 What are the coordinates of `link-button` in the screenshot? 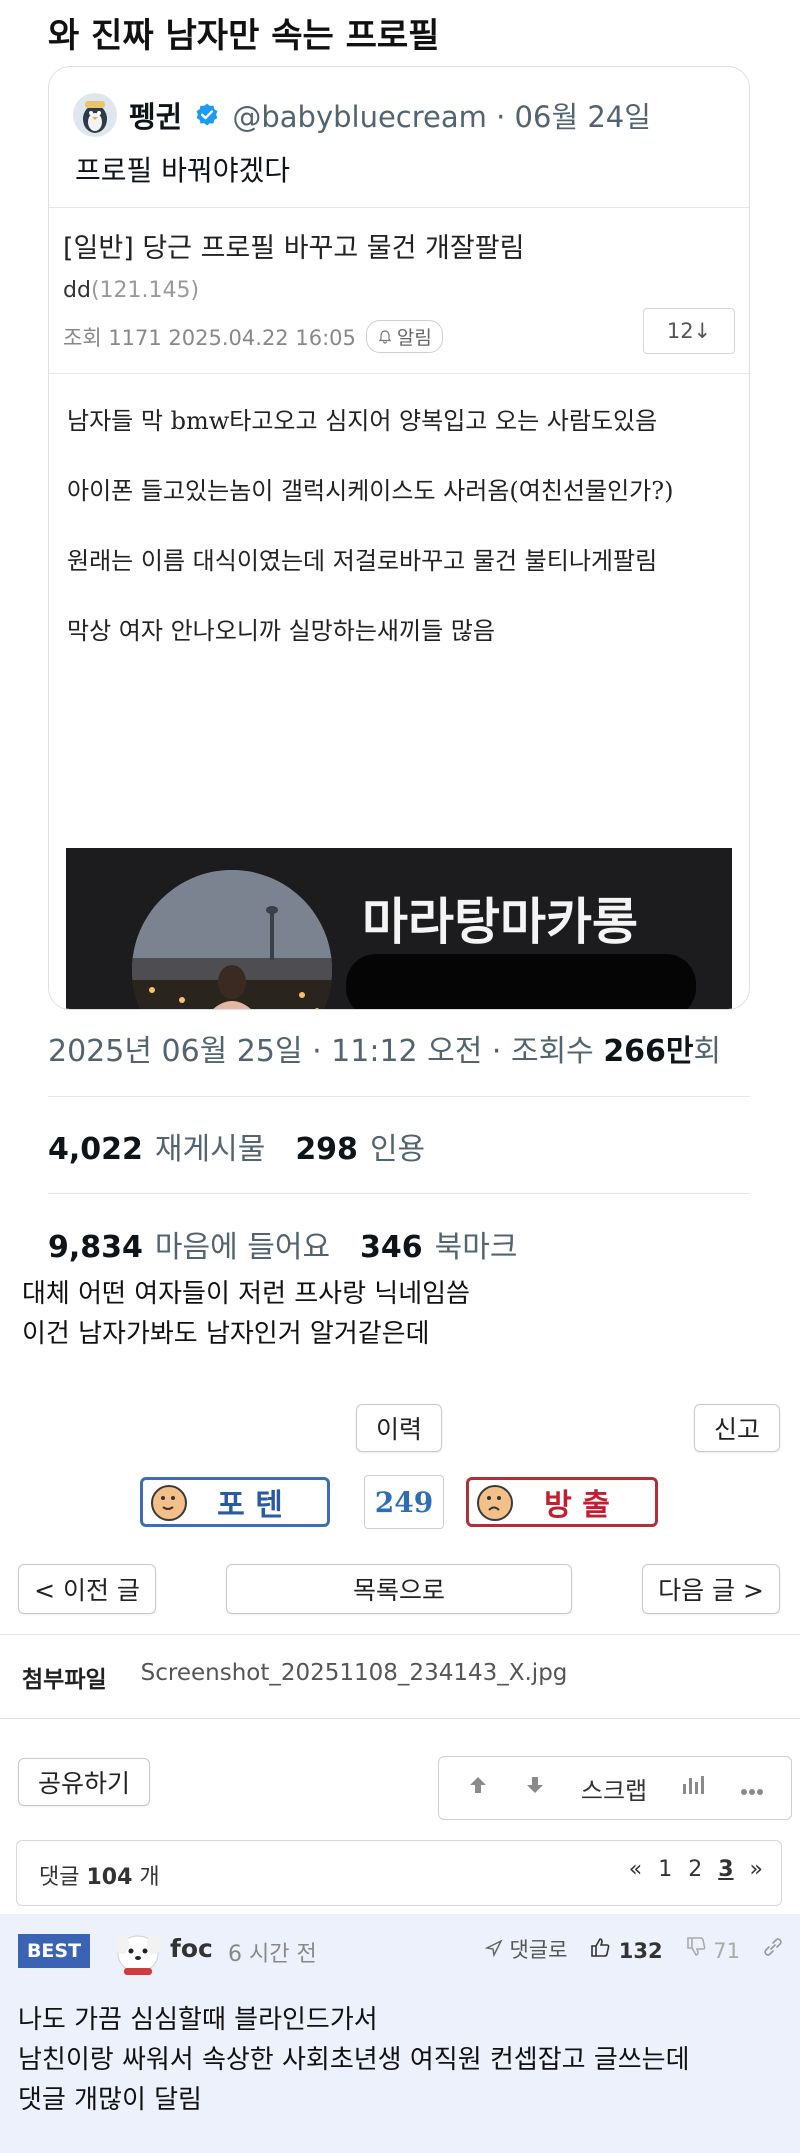 It's located at (773, 1949).